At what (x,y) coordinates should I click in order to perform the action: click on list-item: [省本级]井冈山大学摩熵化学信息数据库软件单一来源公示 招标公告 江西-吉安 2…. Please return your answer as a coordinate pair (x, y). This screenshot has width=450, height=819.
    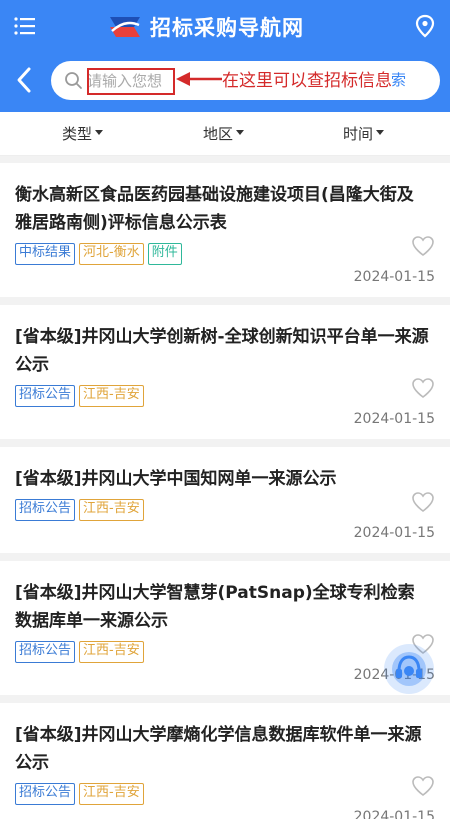
    Looking at the image, I should click on (225, 761).